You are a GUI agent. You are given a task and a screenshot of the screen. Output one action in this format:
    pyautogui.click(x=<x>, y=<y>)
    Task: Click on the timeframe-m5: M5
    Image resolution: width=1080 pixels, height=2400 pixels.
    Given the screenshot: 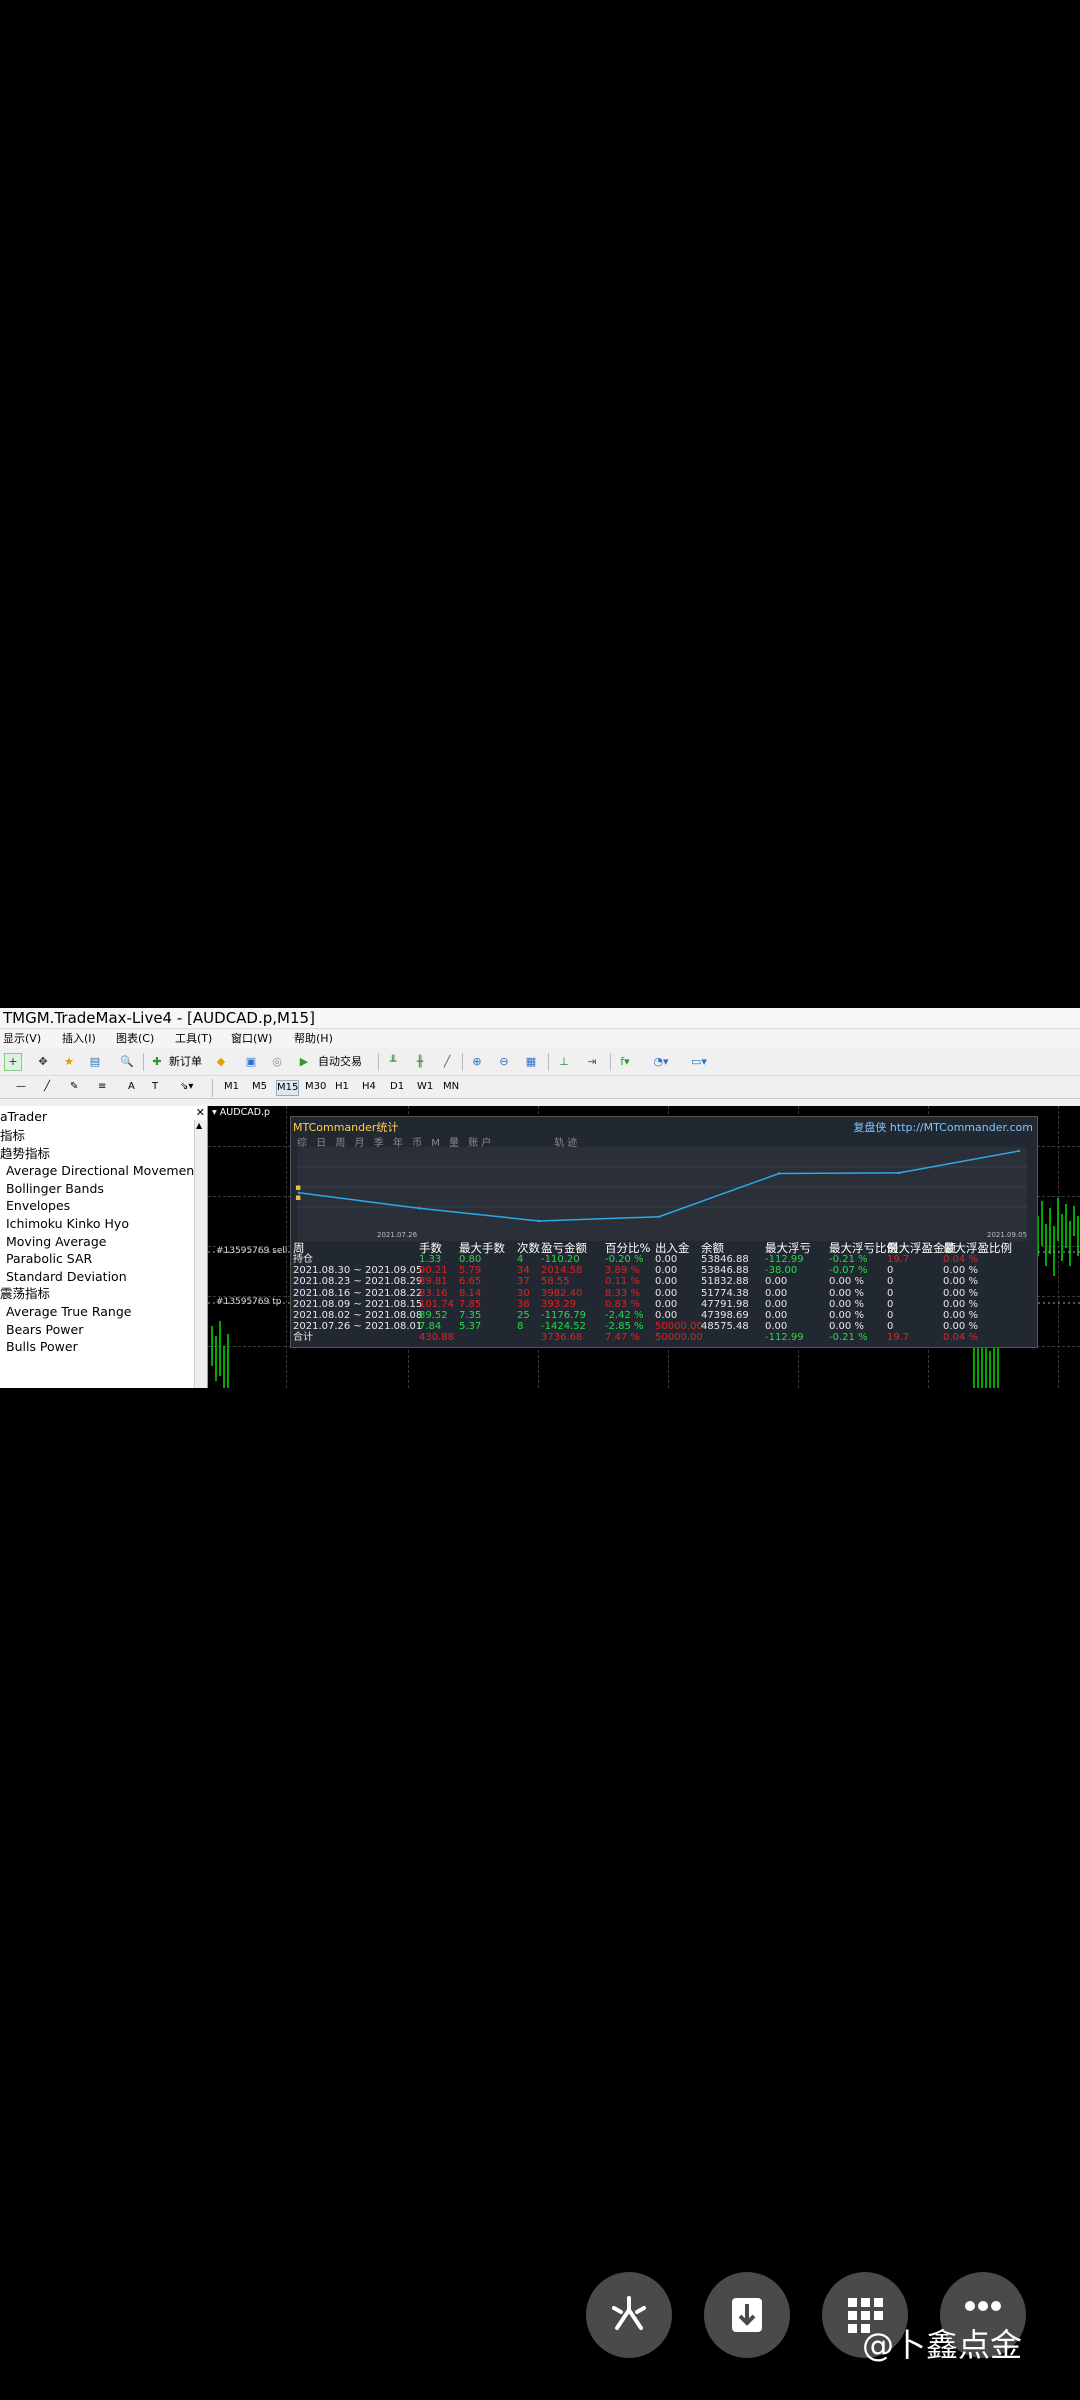 What is the action you would take?
    pyautogui.click(x=259, y=1087)
    